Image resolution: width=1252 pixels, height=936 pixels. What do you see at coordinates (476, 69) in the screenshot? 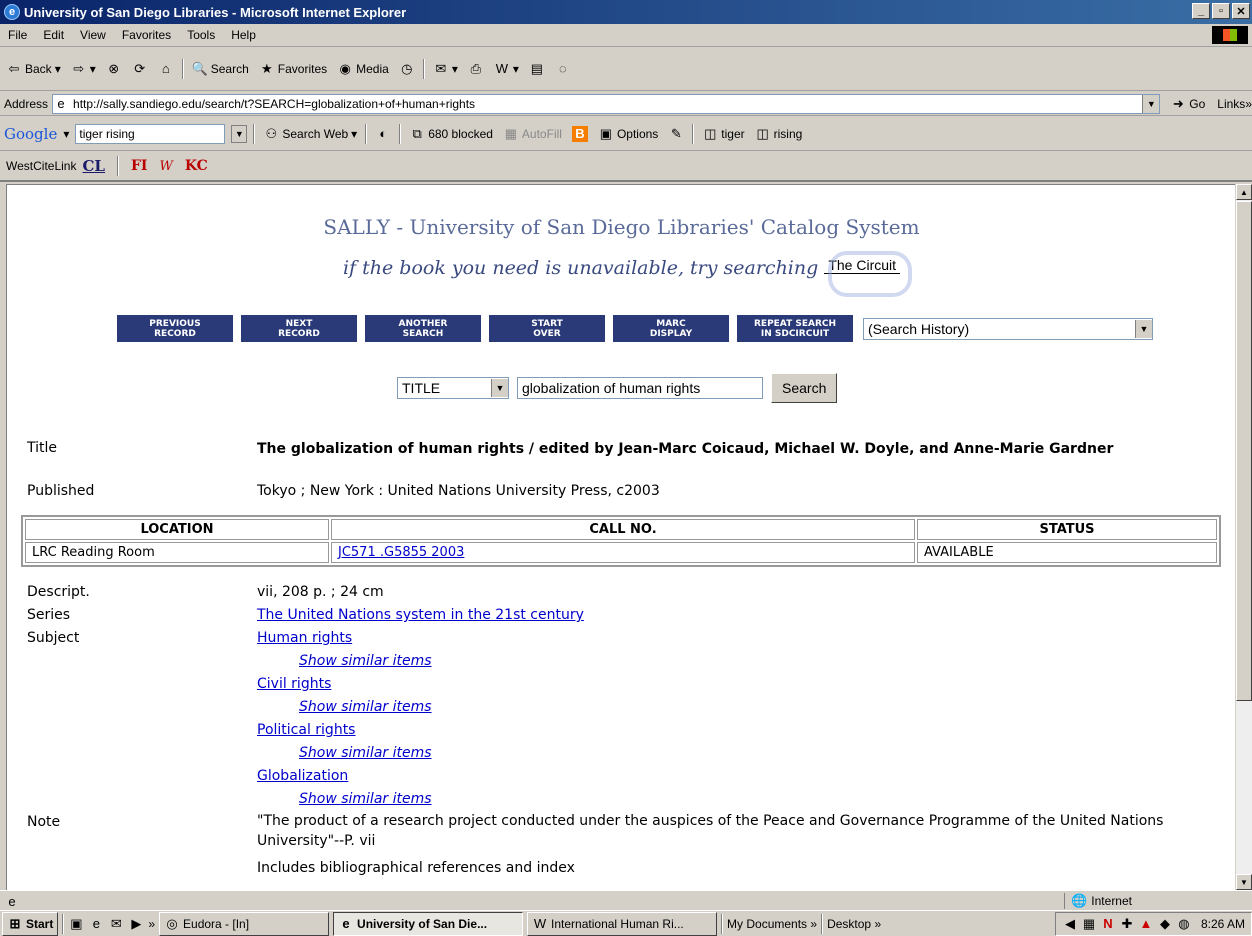
I see `print-button: ⎙` at bounding box center [476, 69].